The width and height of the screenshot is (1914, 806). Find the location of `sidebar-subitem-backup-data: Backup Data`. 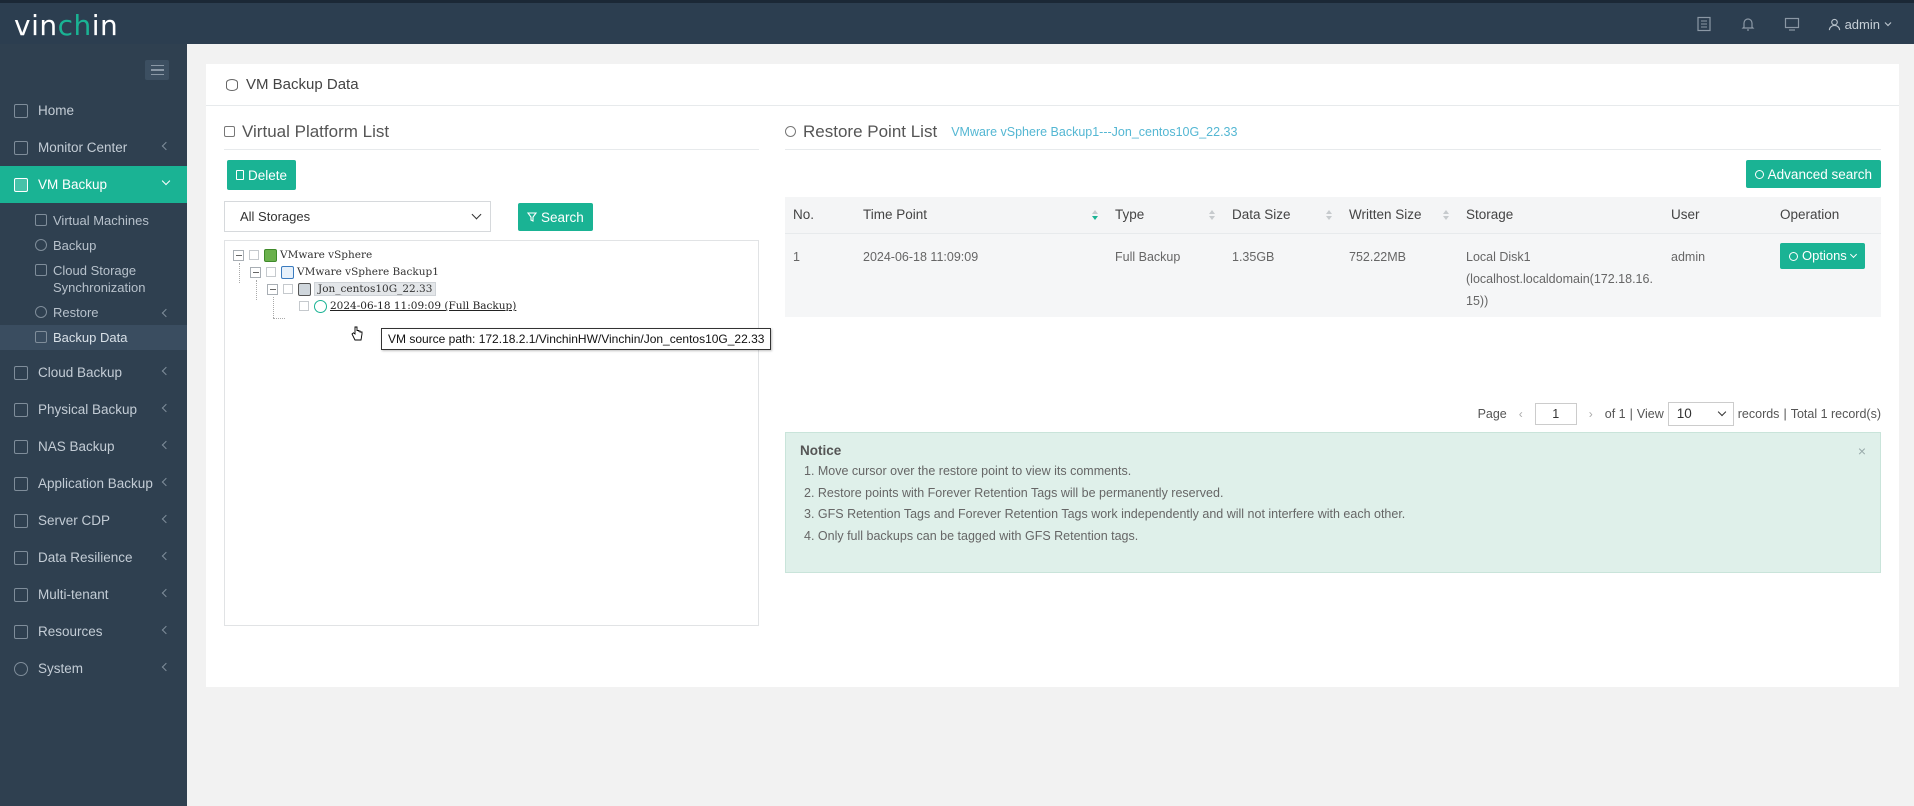

sidebar-subitem-backup-data: Backup Data is located at coordinates (93, 337).